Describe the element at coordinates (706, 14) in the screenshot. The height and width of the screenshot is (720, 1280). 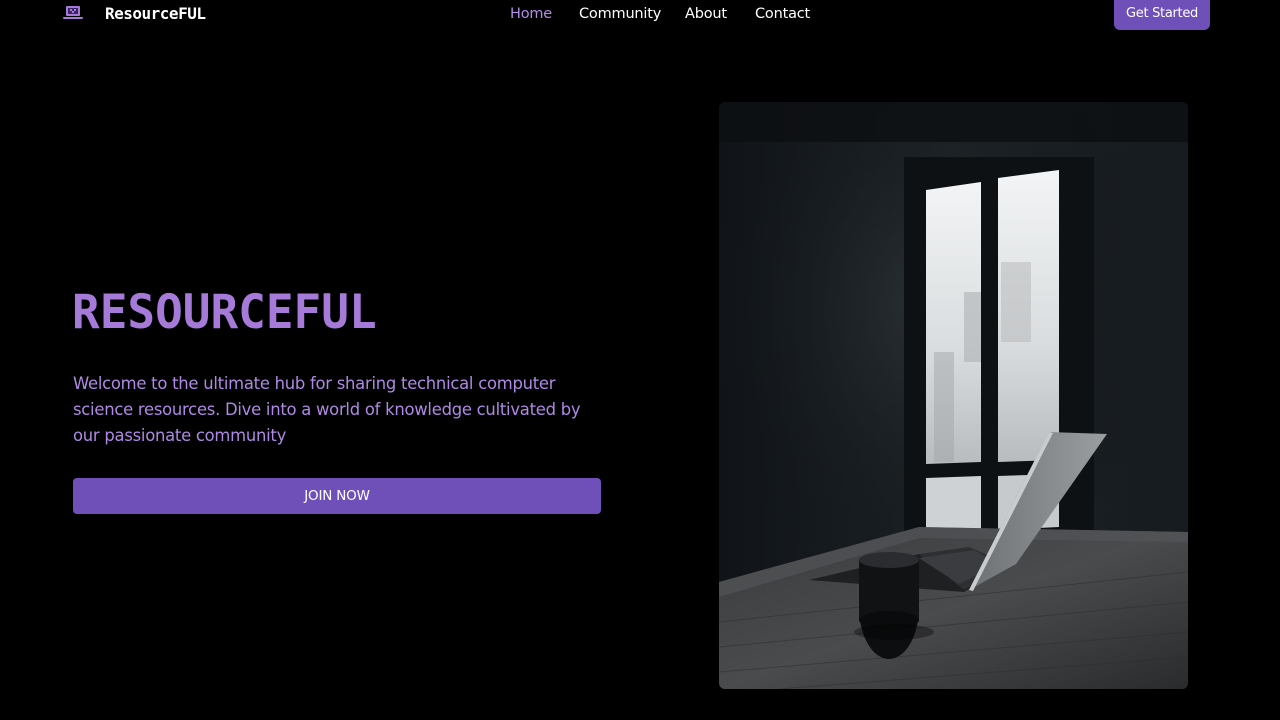
I see `nav-about: About` at that location.